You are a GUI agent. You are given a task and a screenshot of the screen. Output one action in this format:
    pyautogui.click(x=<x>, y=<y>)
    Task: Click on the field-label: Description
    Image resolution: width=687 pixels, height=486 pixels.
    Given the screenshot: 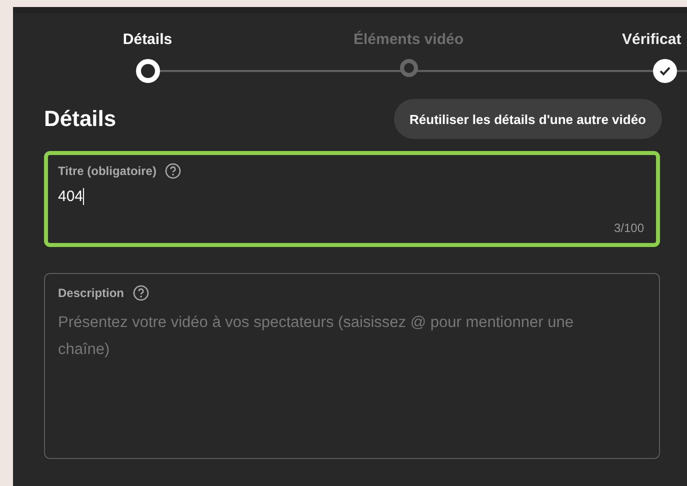 What is the action you would take?
    pyautogui.click(x=91, y=293)
    